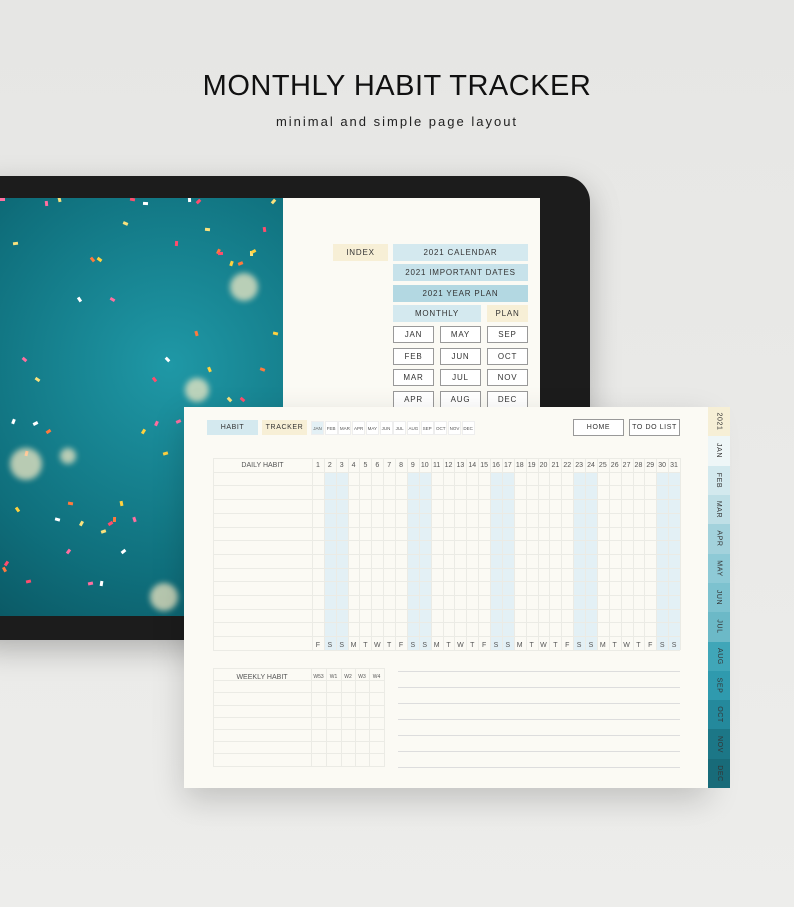 The height and width of the screenshot is (907, 794). I want to click on day-number: 18, so click(519, 465).